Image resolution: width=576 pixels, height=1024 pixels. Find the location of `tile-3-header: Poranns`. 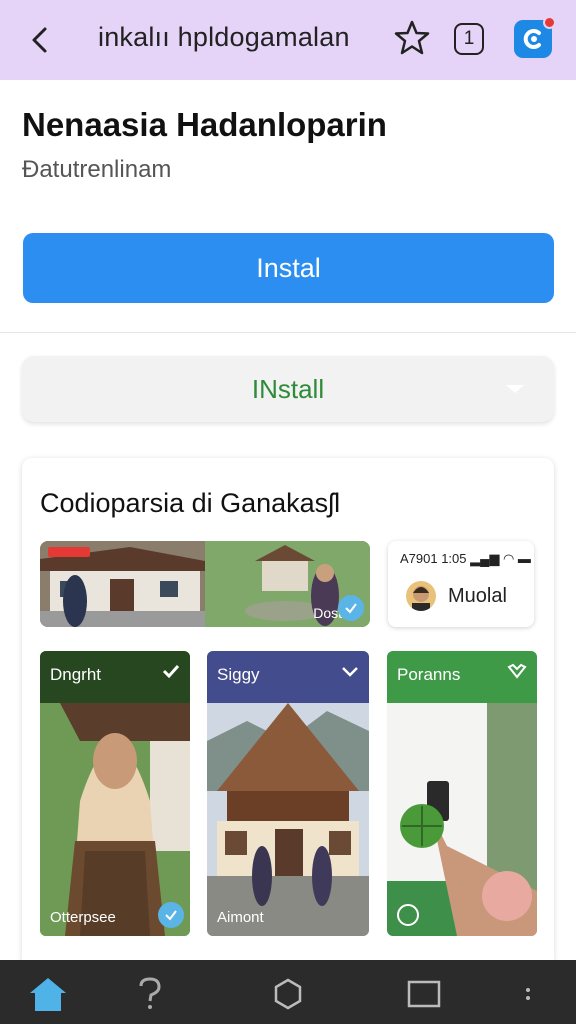

tile-3-header: Poranns is located at coordinates (462, 677).